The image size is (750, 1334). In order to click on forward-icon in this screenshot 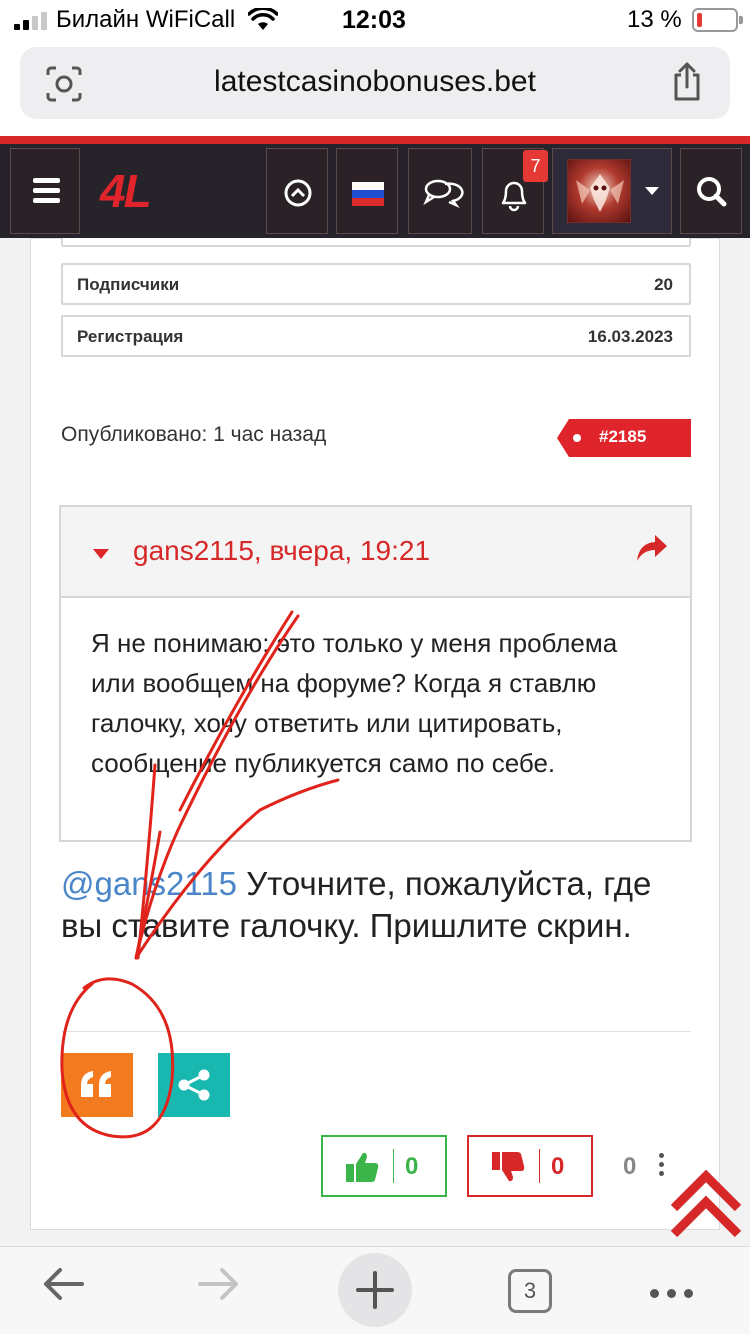, I will do `click(219, 1284)`.